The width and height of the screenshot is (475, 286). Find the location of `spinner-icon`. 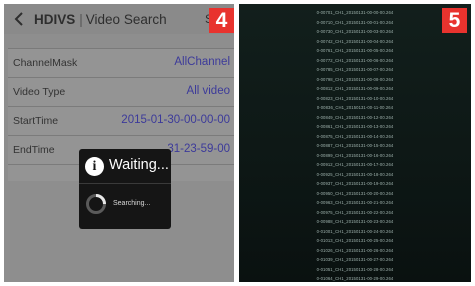

spinner-icon is located at coordinates (96, 204).